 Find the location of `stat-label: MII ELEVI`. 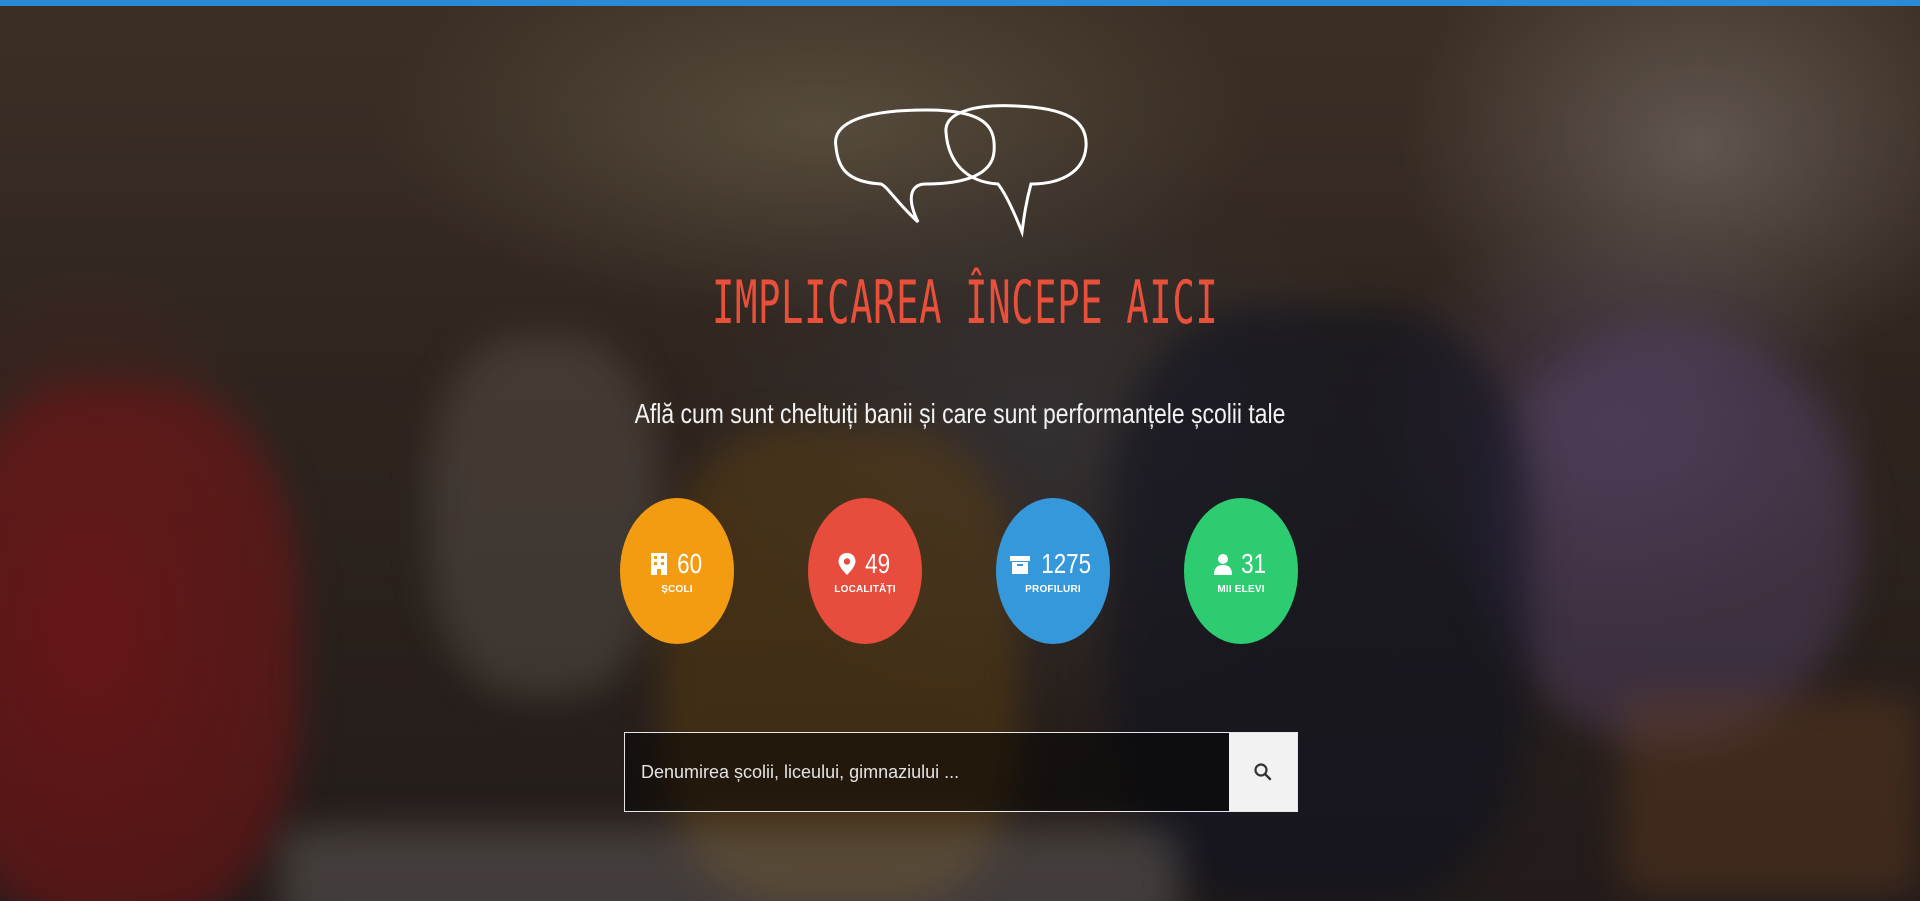

stat-label: MII ELEVI is located at coordinates (1241, 589).